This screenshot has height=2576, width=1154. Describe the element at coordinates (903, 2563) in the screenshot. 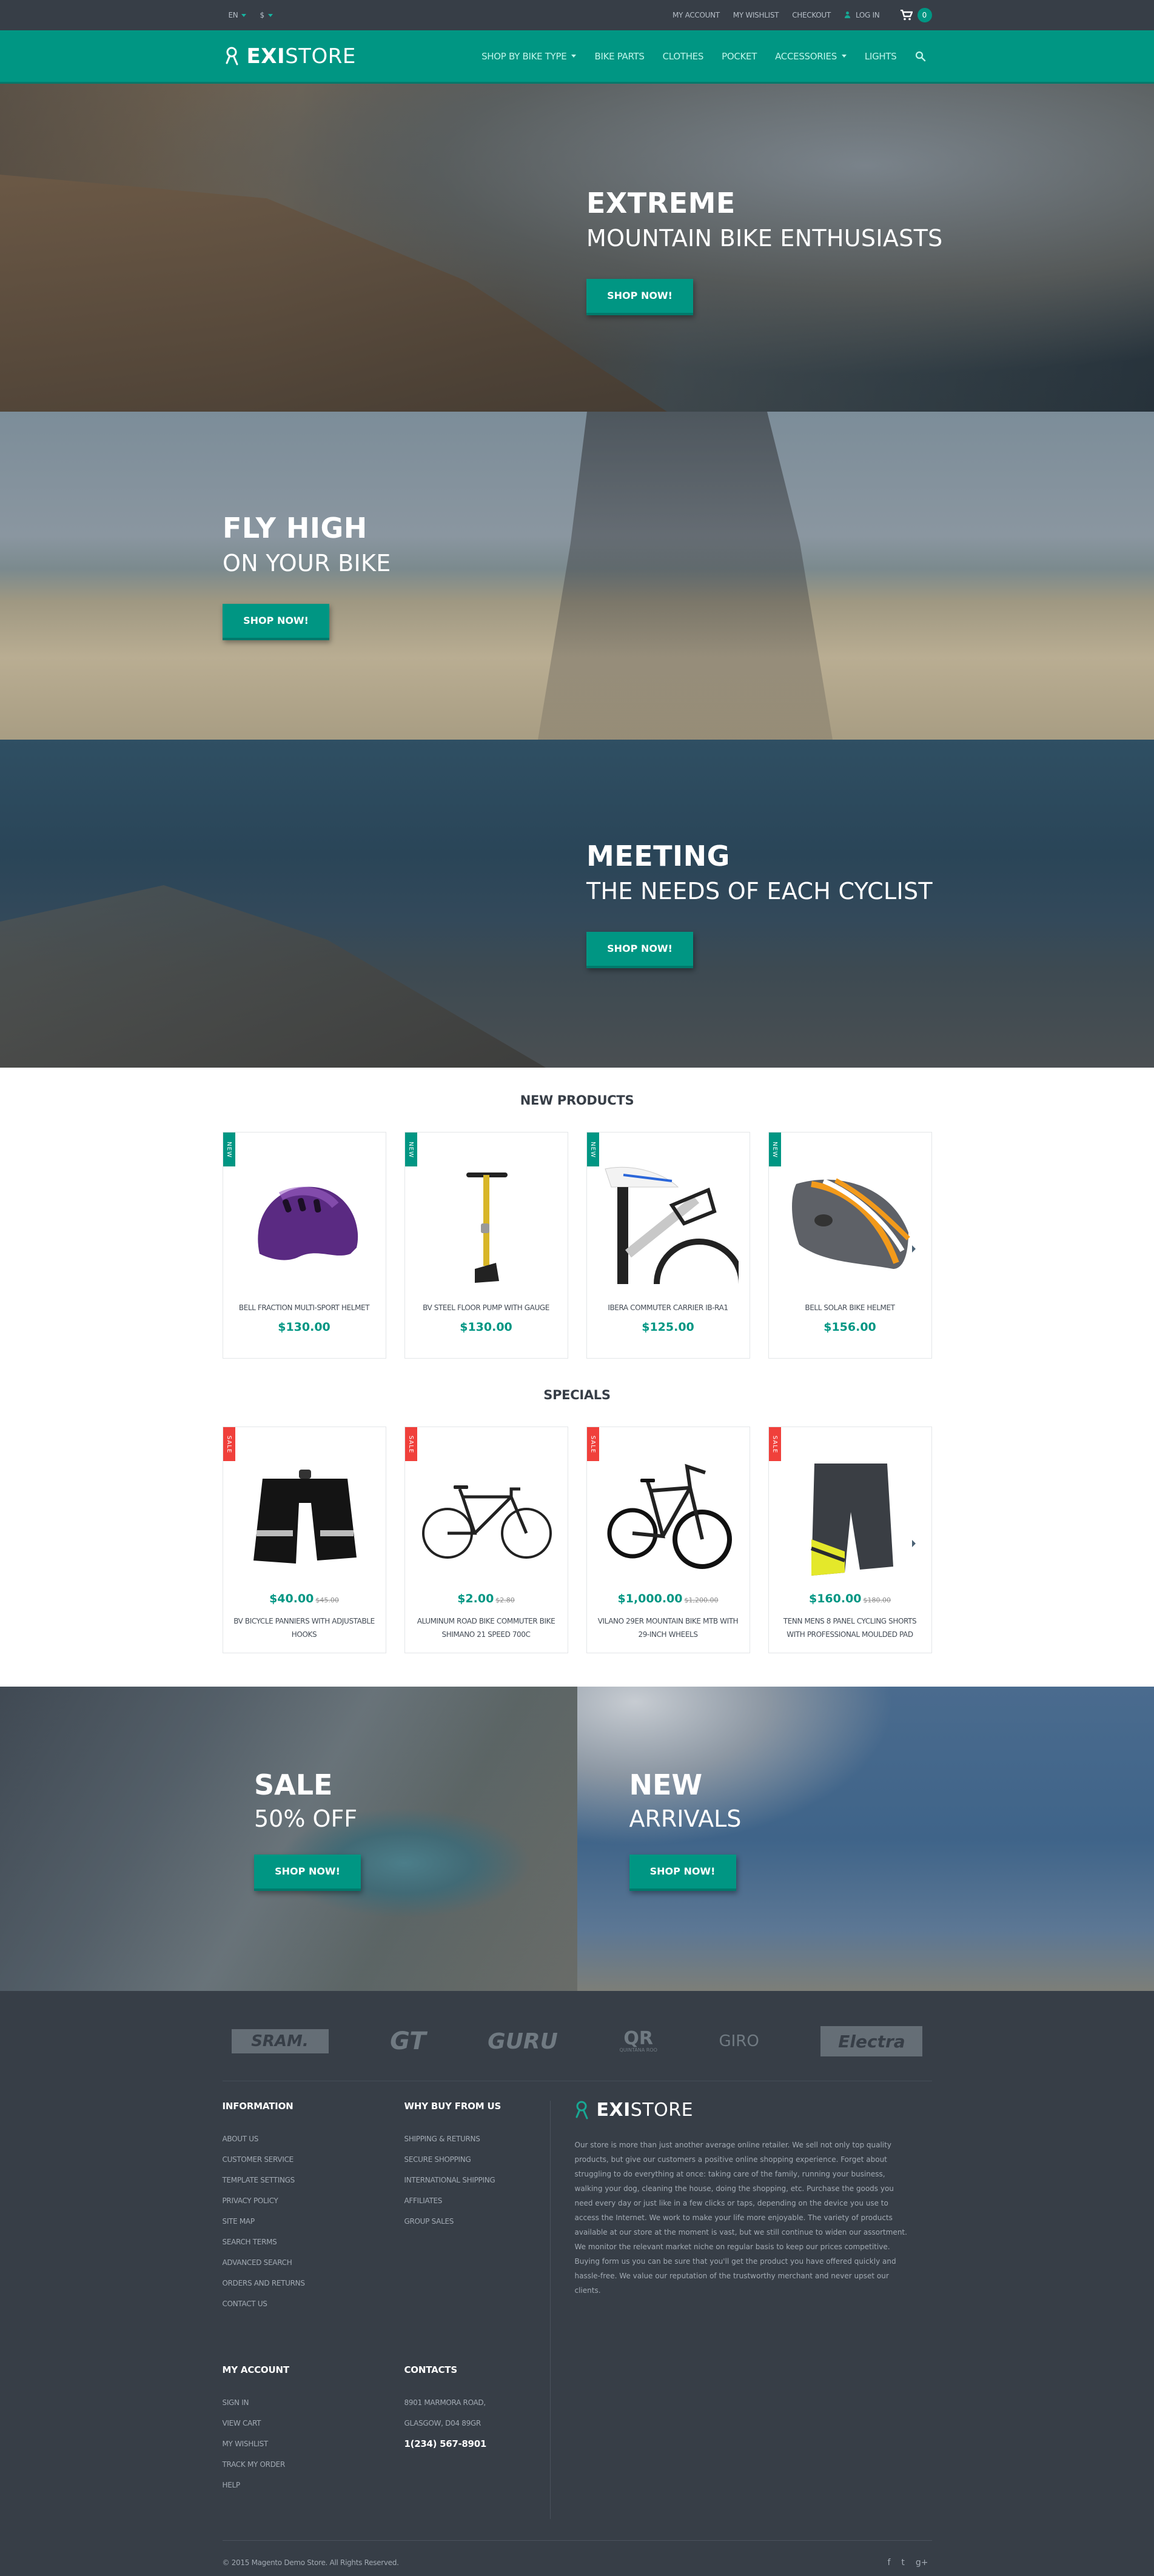

I see `twitter-icon: t` at that location.